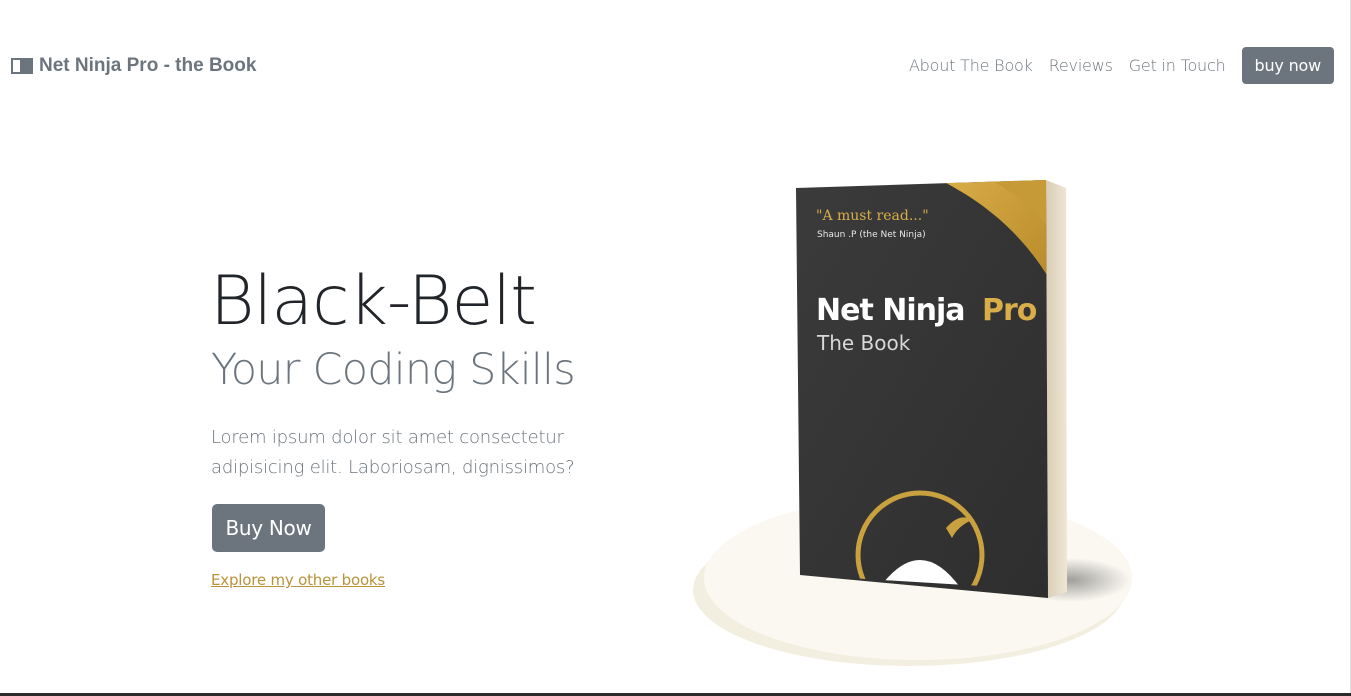 Image resolution: width=1351 pixels, height=696 pixels. I want to click on explore-books-link: Explore my other books, so click(298, 580).